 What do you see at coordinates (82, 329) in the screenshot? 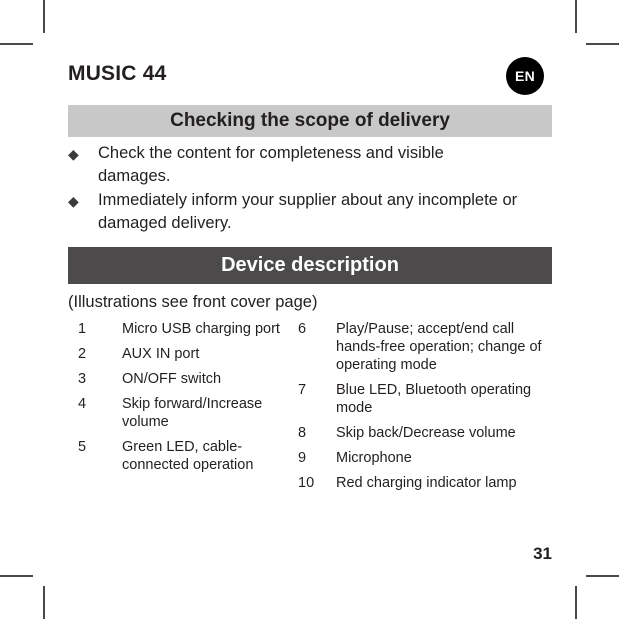
I see `part-number: 1` at bounding box center [82, 329].